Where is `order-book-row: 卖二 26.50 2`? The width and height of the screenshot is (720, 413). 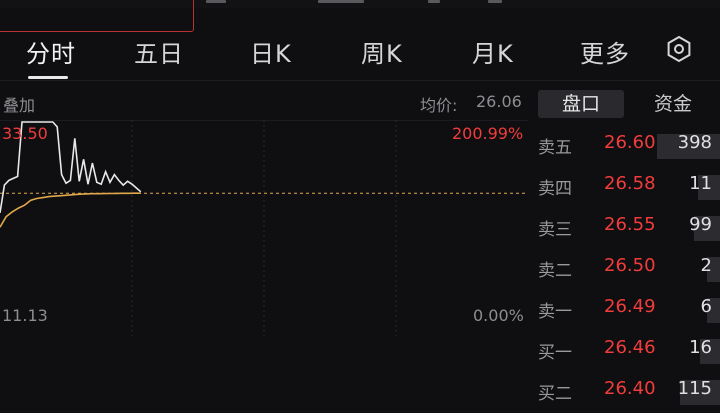 order-book-row: 卖二 26.50 2 is located at coordinates (628, 269).